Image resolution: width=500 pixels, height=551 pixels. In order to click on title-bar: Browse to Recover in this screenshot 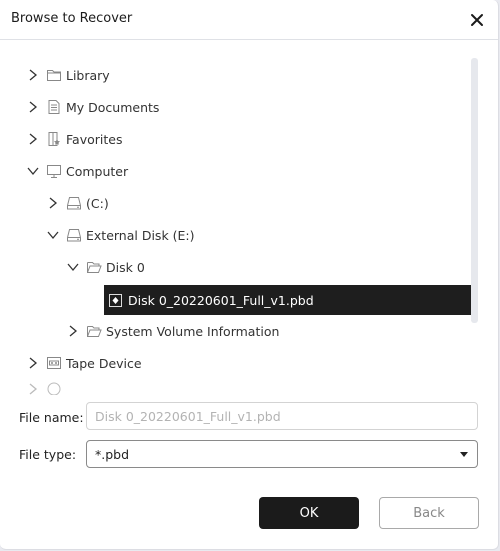, I will do `click(249, 20)`.